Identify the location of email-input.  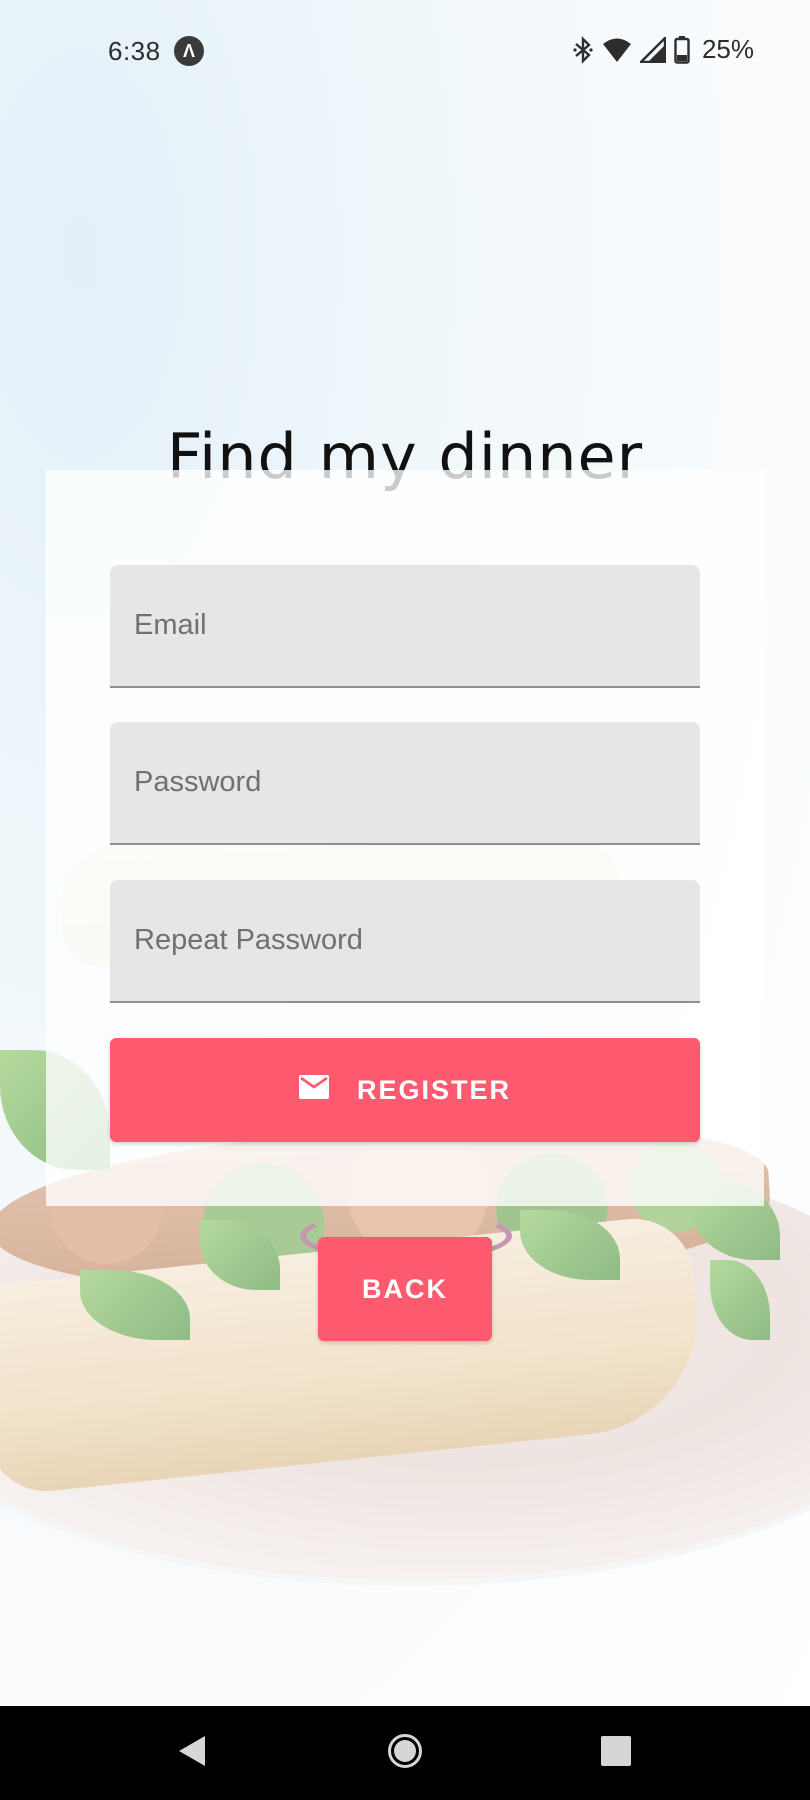
(405, 625).